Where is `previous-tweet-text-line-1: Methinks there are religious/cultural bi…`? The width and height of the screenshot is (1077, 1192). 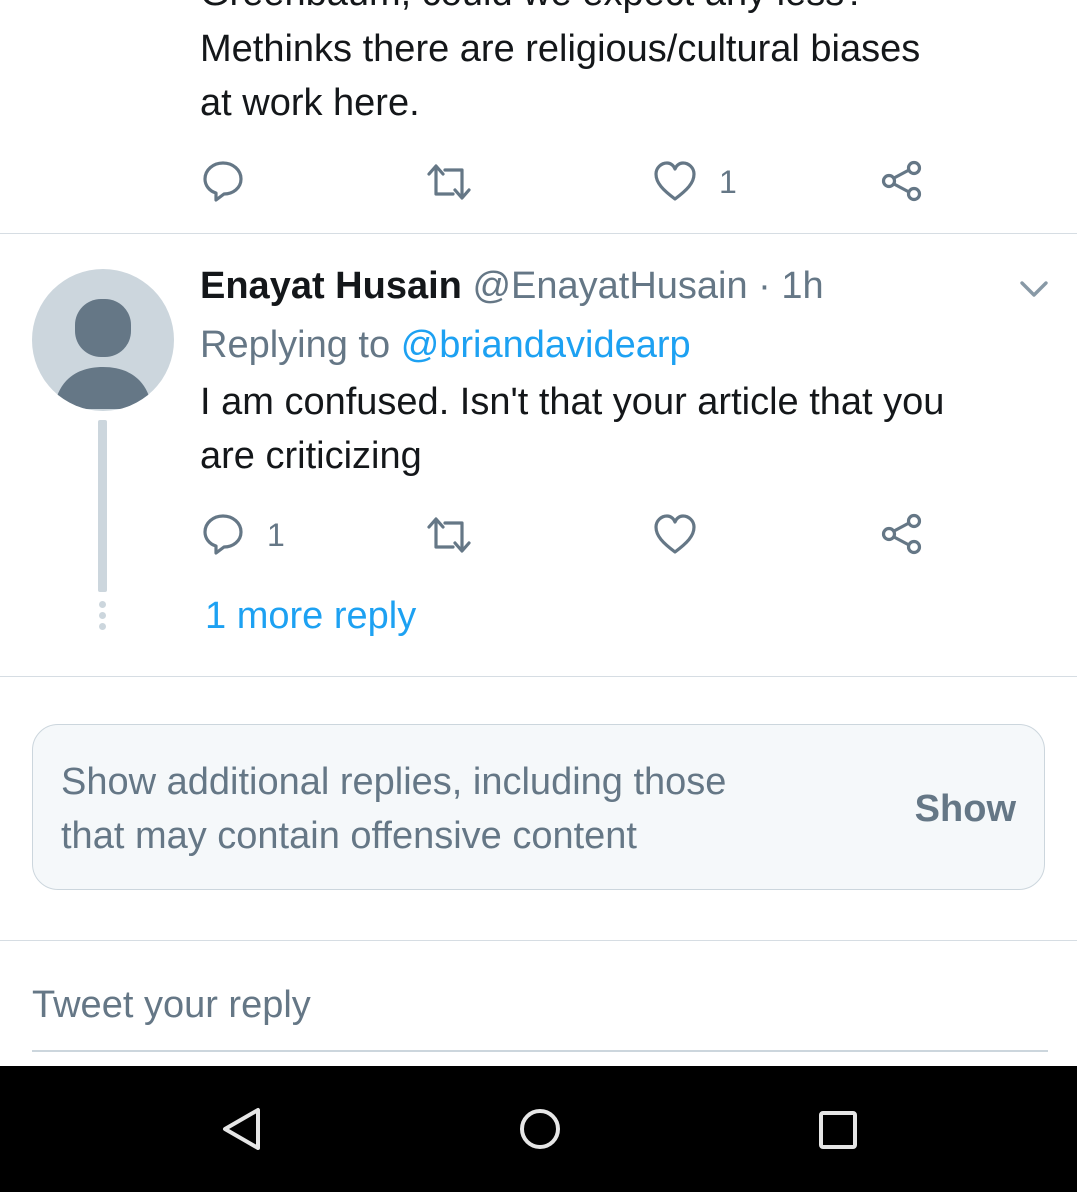 previous-tweet-text-line-1: Methinks there are religious/cultural bi… is located at coordinates (560, 49).